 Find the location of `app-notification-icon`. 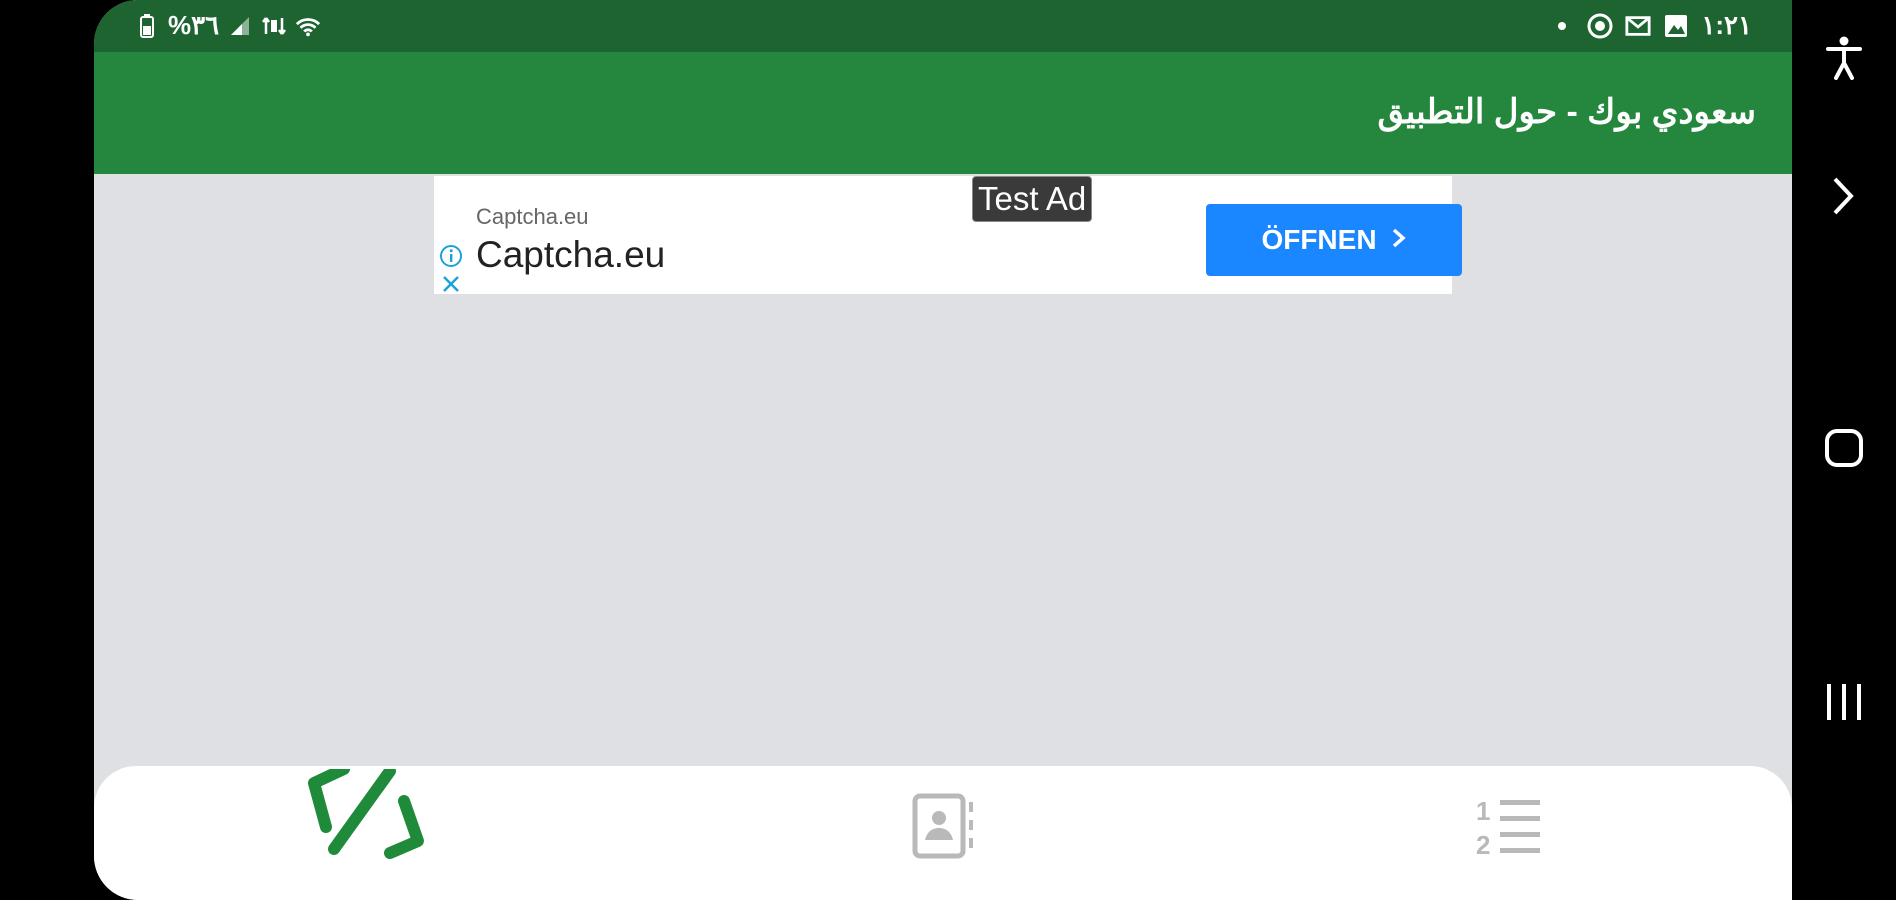

app-notification-icon is located at coordinates (1600, 26).